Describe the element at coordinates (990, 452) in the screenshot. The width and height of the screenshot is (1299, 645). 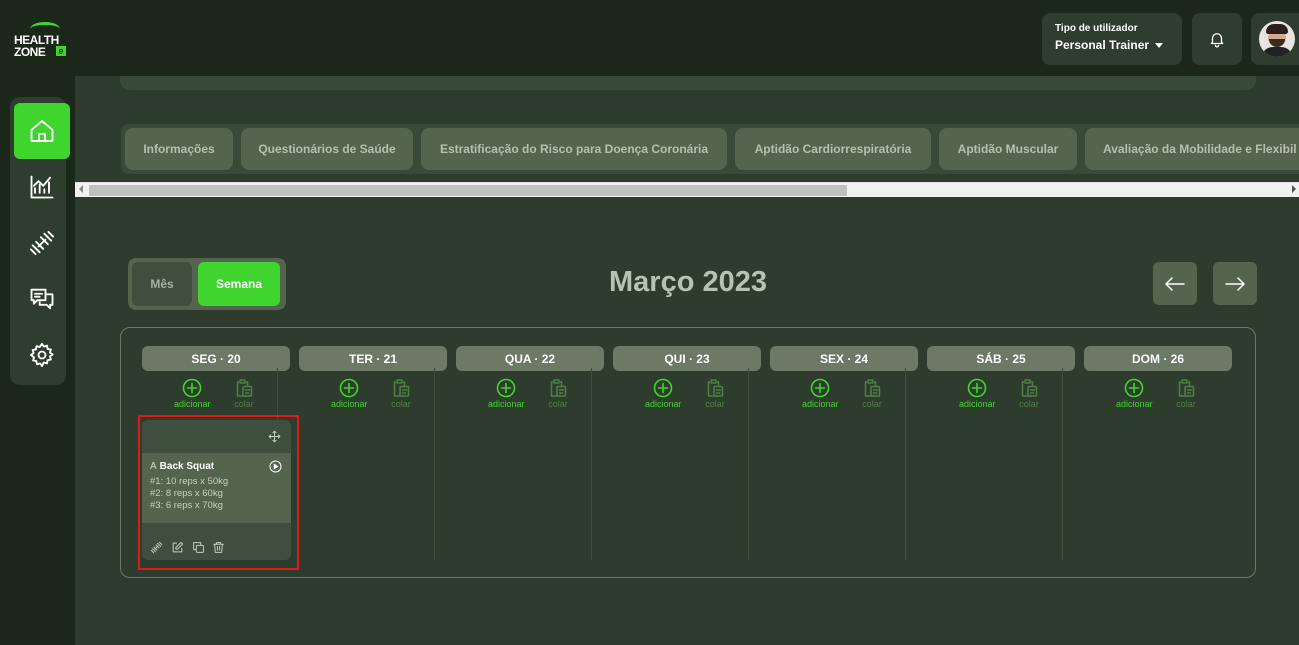
I see `day-column: SÁB · 25 adicionar colar` at that location.